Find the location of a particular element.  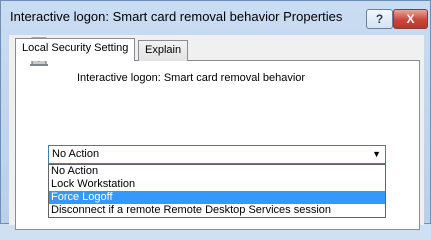

option-lock-workstation: Lock Workstation is located at coordinates (217, 184).